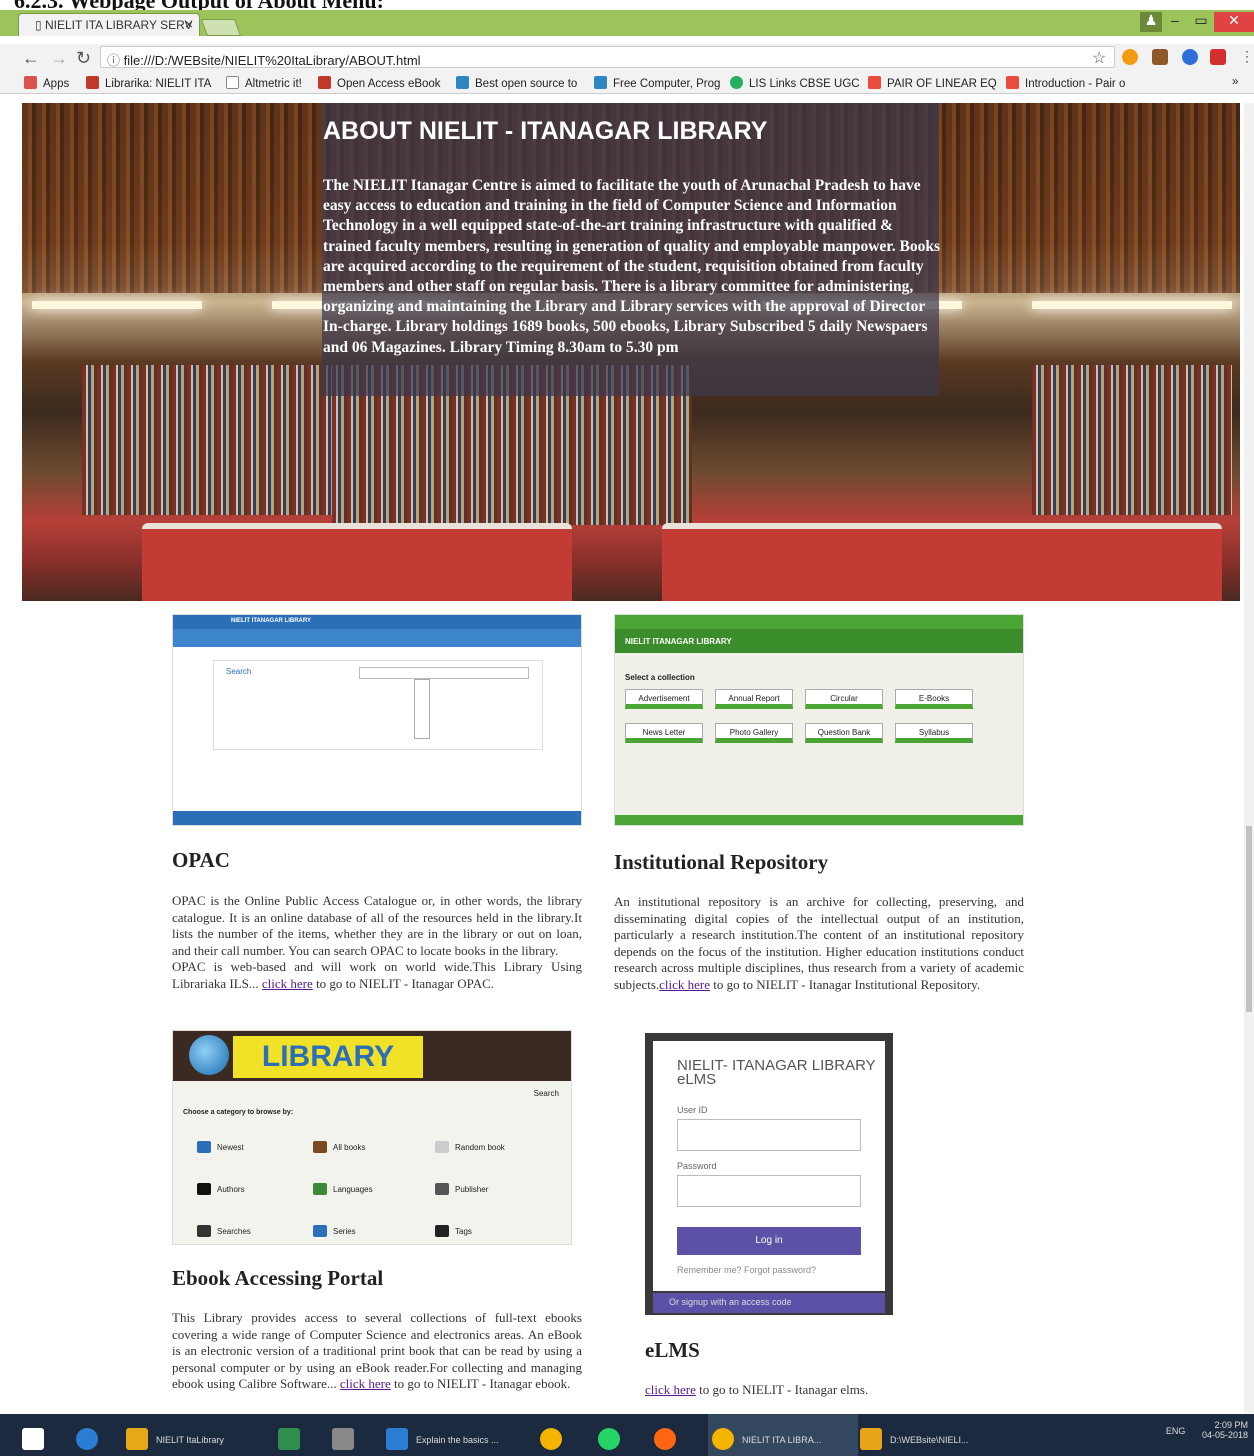 The width and height of the screenshot is (1254, 1456). What do you see at coordinates (754, 733) in the screenshot?
I see `repository-button: Photo Gallery` at bounding box center [754, 733].